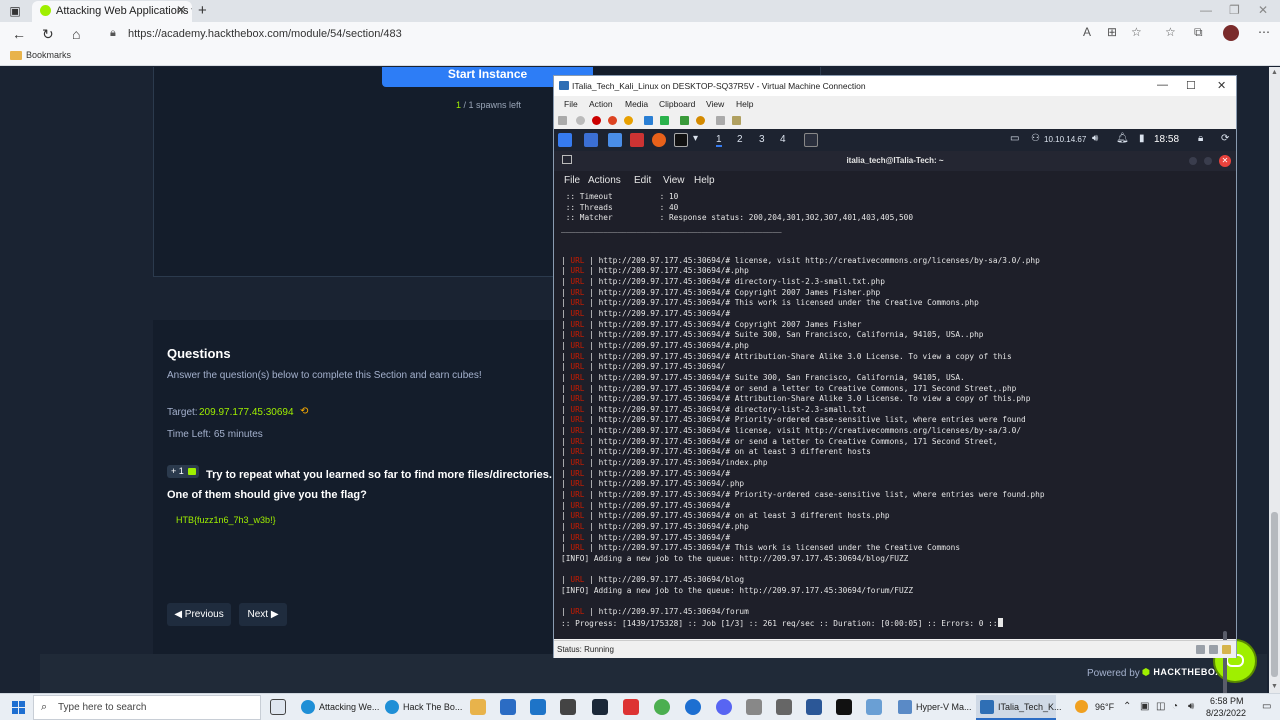 The height and width of the screenshot is (720, 1280). What do you see at coordinates (18, 707) in the screenshot?
I see `windows-start-icon` at bounding box center [18, 707].